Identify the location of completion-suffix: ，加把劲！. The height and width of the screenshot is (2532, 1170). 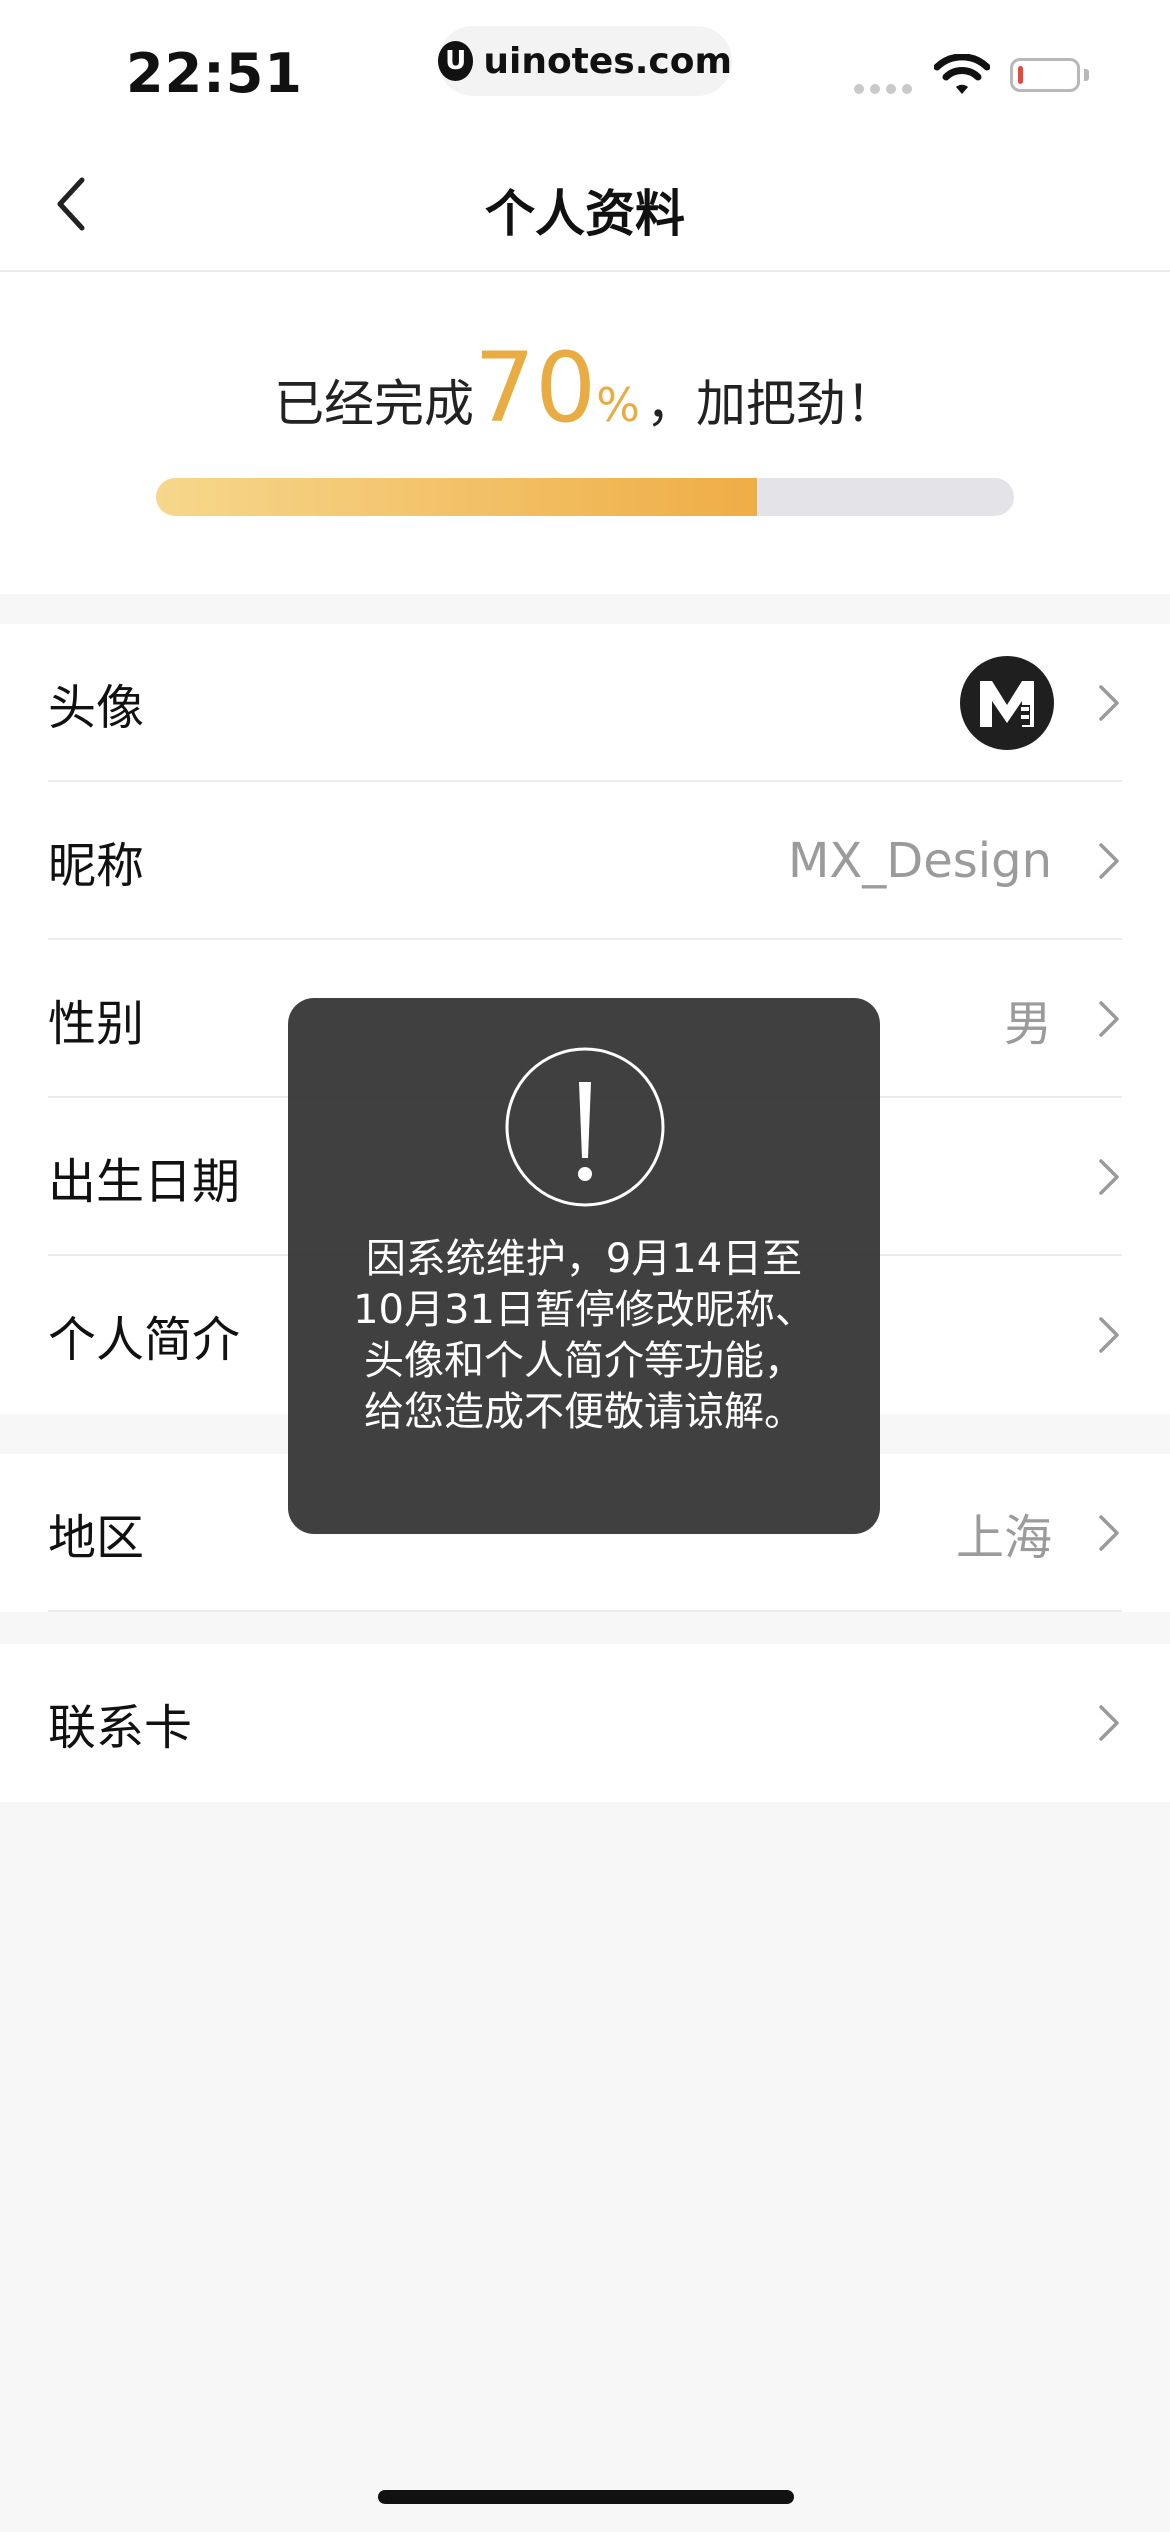
(770, 404).